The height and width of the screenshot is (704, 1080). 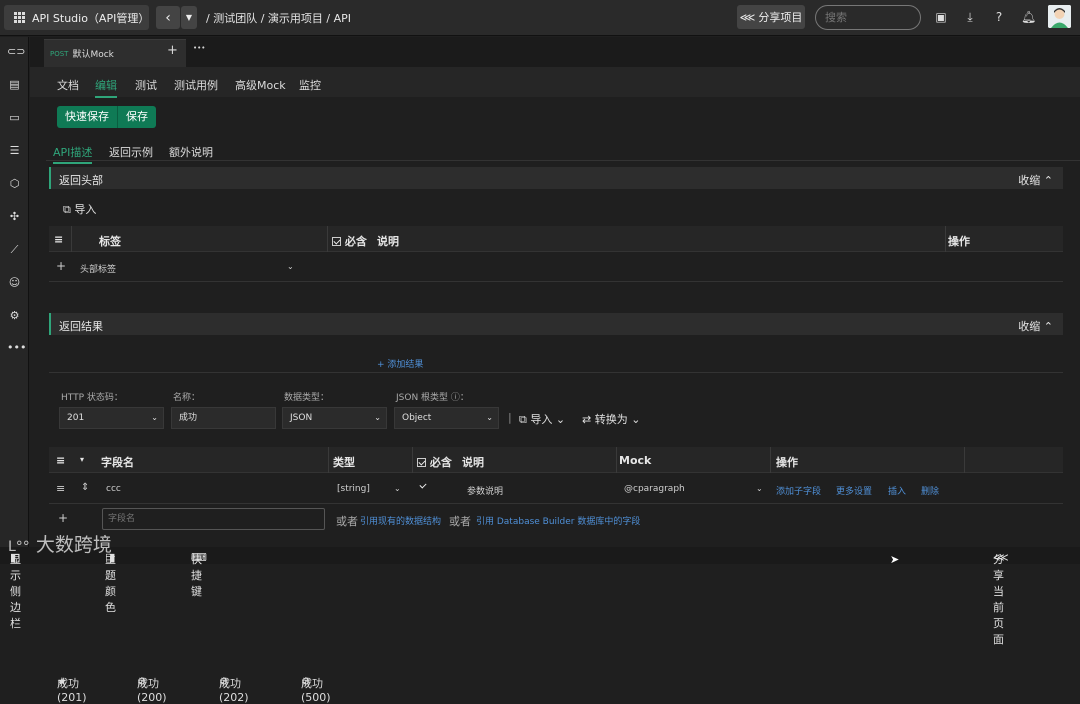 I want to click on field-name: ccc, so click(x=113, y=489).